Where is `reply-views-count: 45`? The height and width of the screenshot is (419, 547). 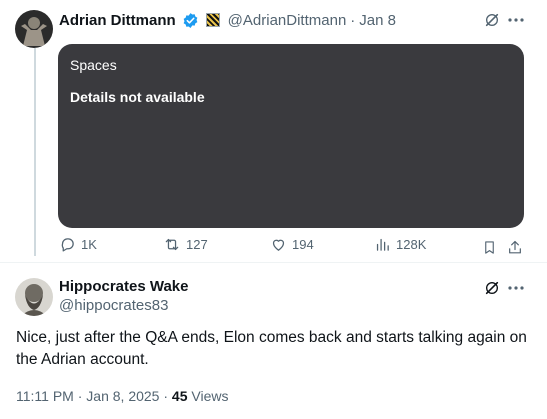
reply-views-count: 45 is located at coordinates (179, 396).